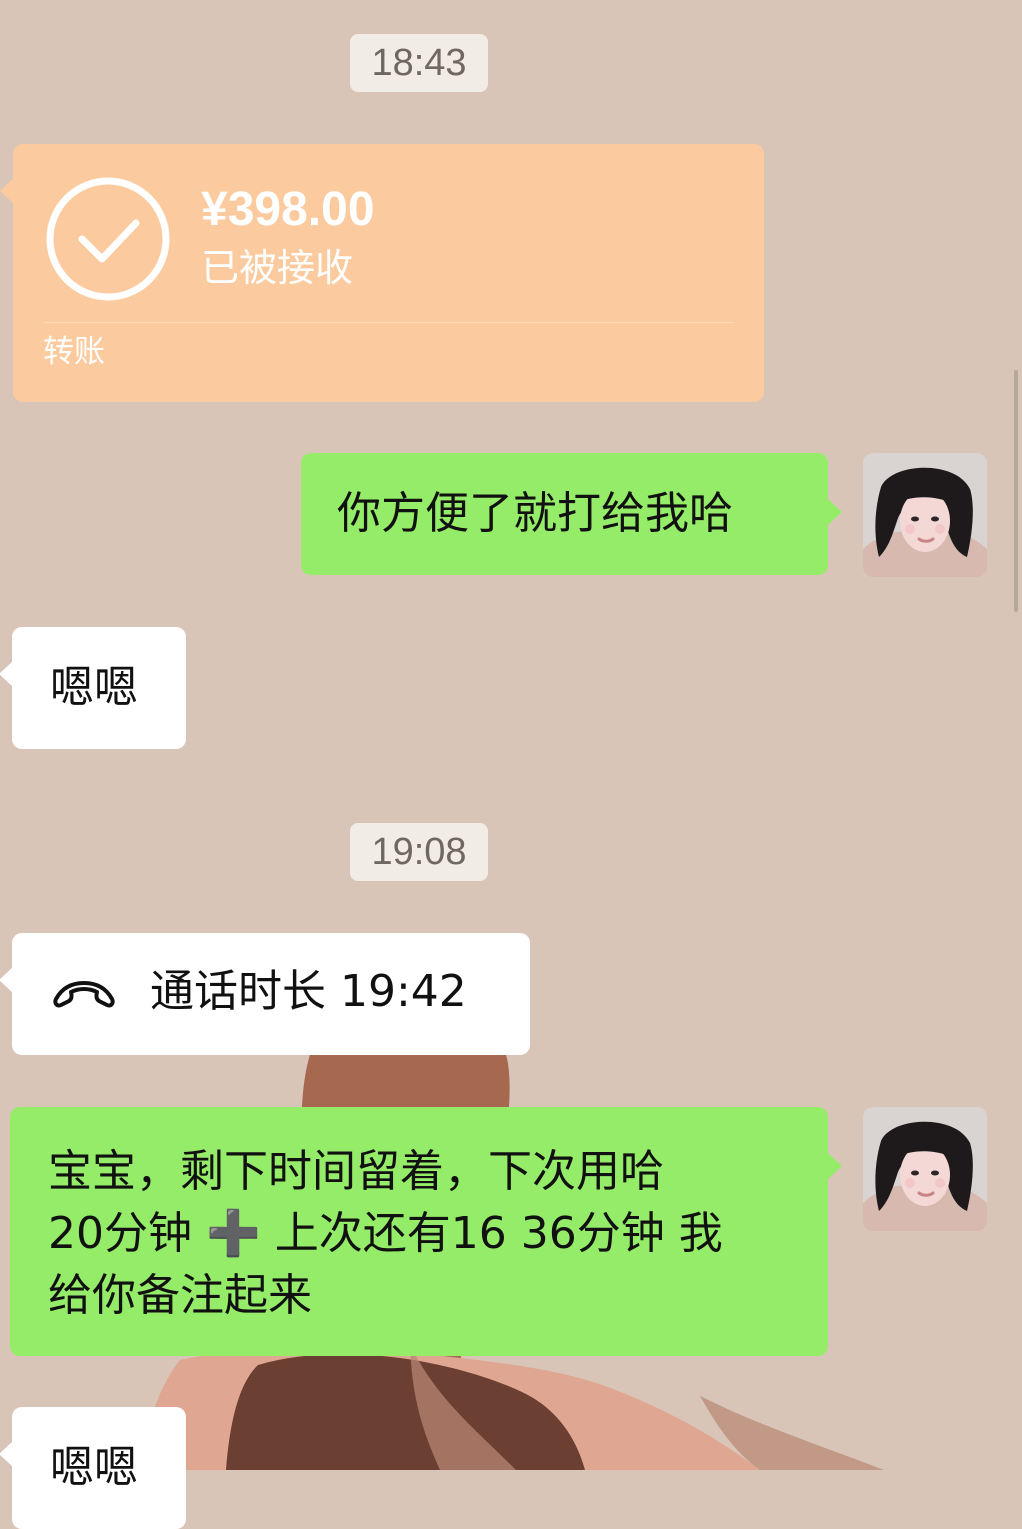  I want to click on timestamp: 18:43, so click(419, 63).